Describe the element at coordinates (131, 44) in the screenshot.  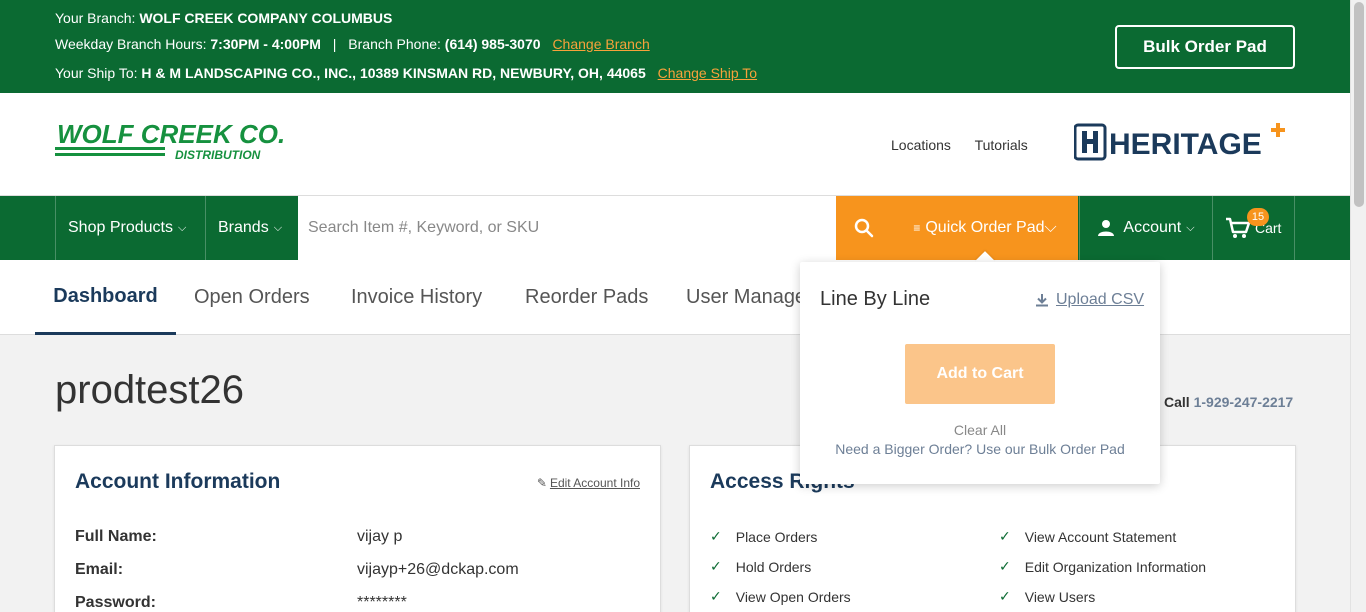
I see `hours-label: Weekday Branch Hours:` at that location.